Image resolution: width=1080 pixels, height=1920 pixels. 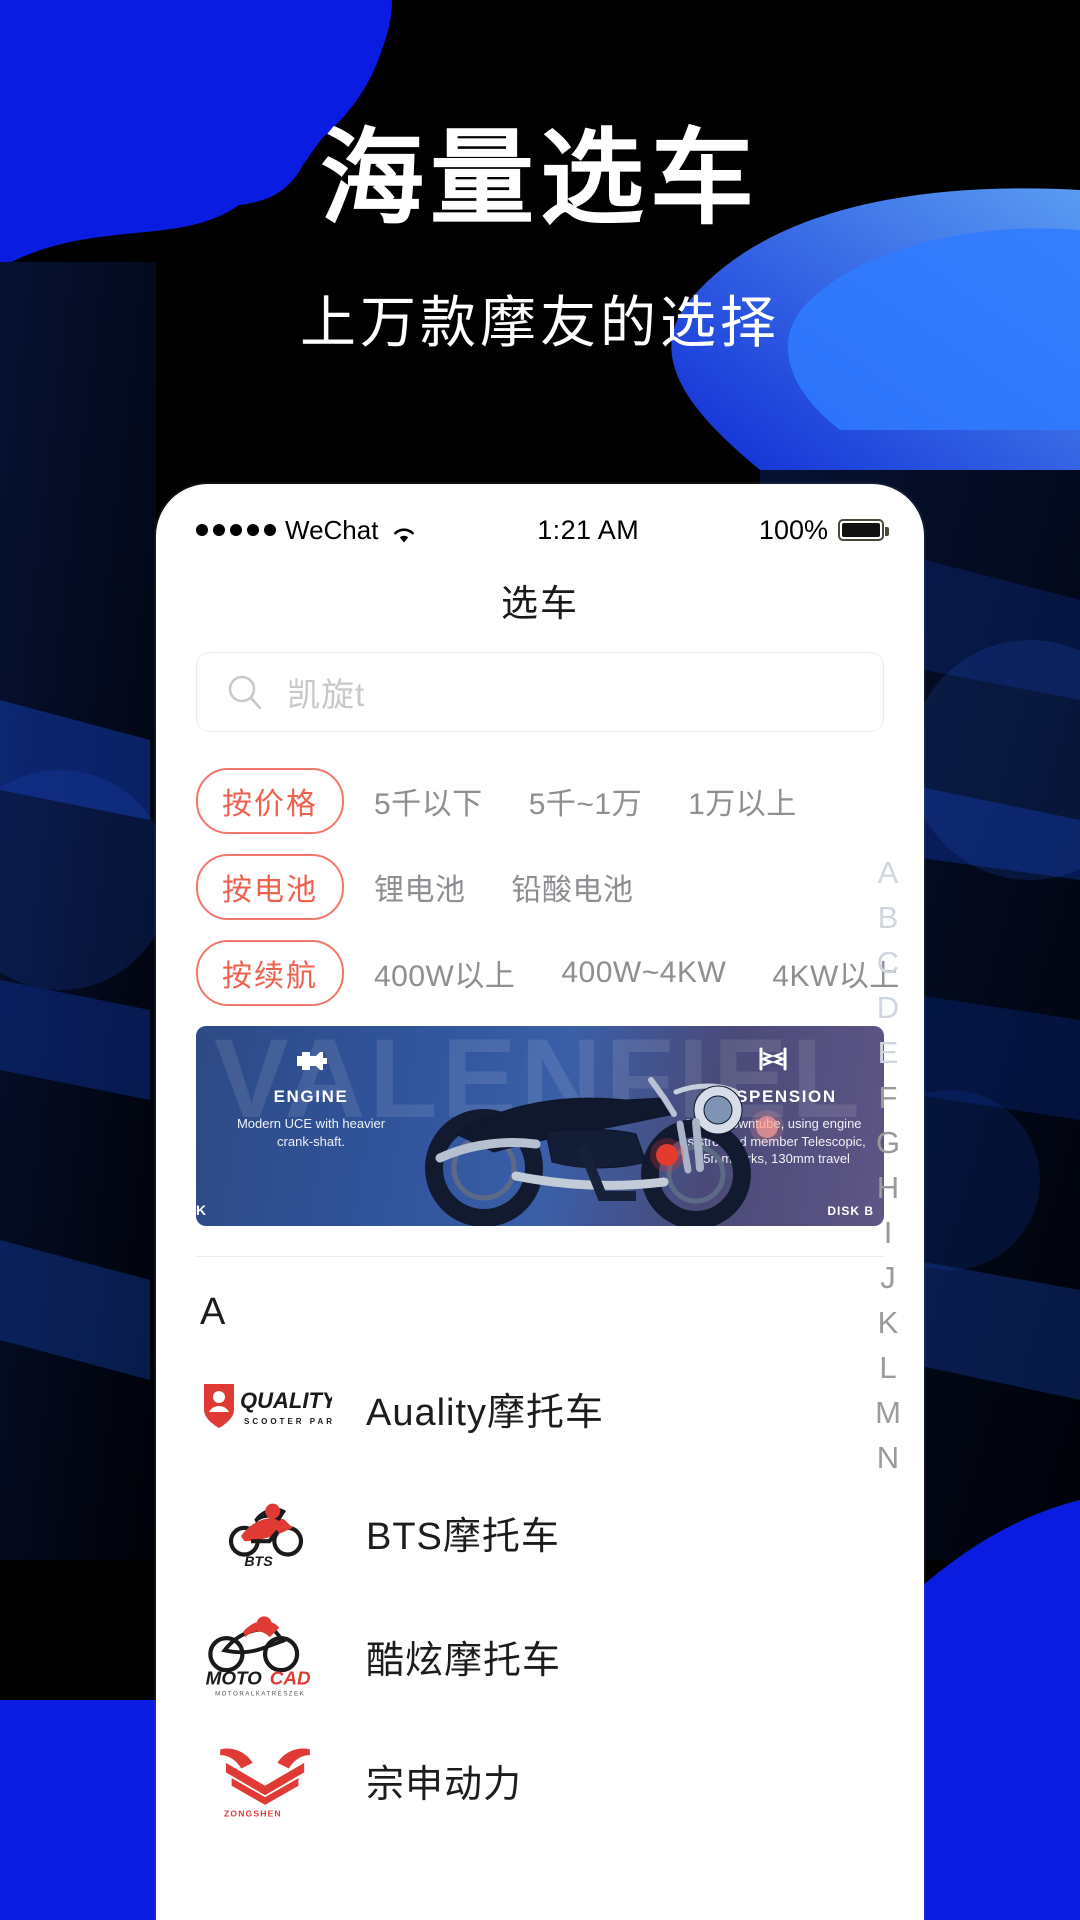 What do you see at coordinates (888, 1142) in the screenshot?
I see `alpha-index-g: G` at bounding box center [888, 1142].